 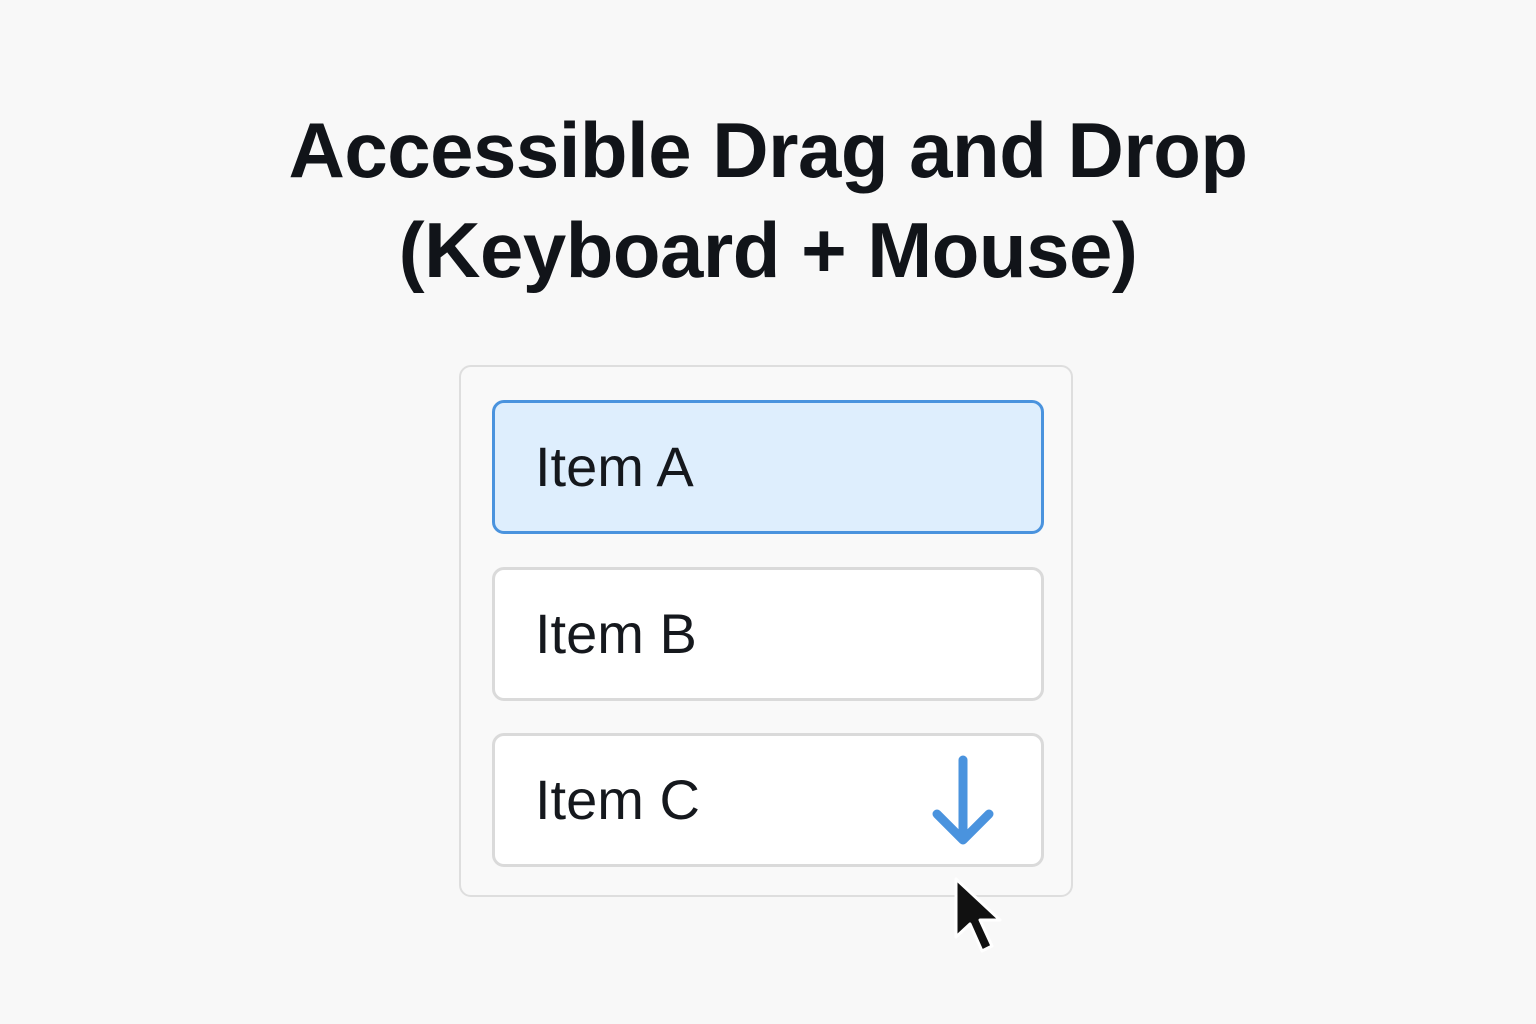 What do you see at coordinates (768, 467) in the screenshot?
I see `list-item-a: Item A` at bounding box center [768, 467].